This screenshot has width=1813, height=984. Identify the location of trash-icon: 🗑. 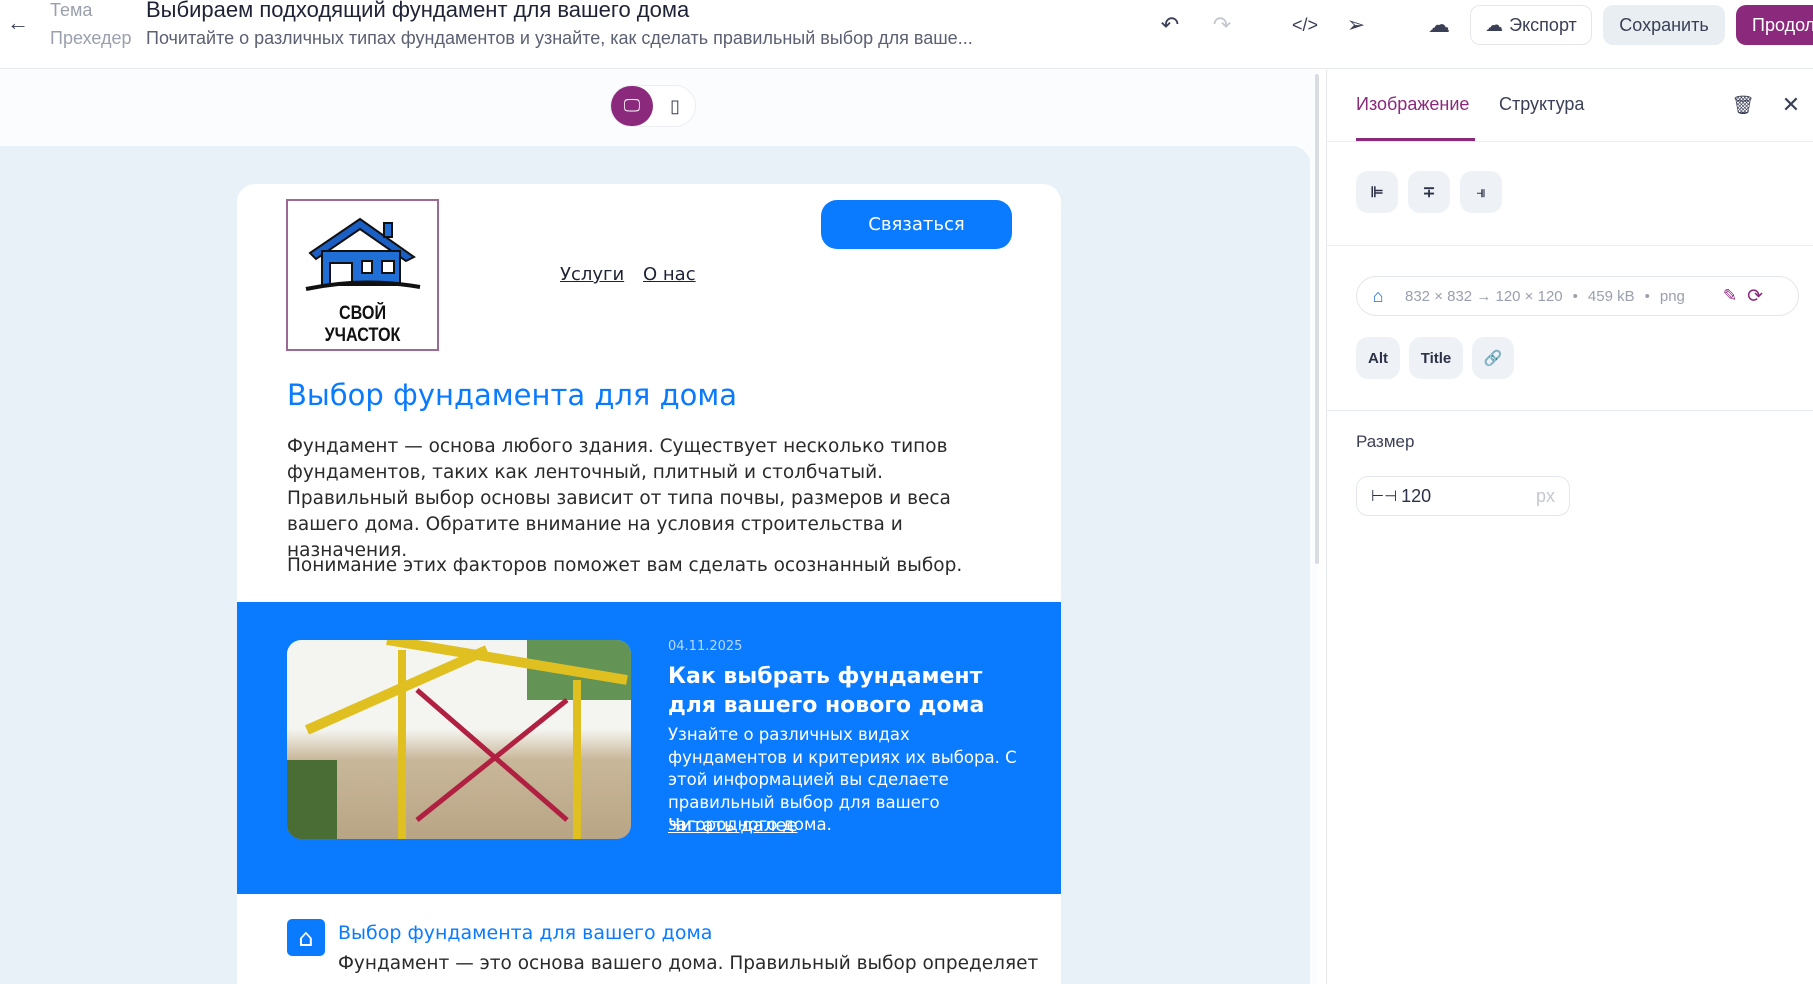
(1743, 105).